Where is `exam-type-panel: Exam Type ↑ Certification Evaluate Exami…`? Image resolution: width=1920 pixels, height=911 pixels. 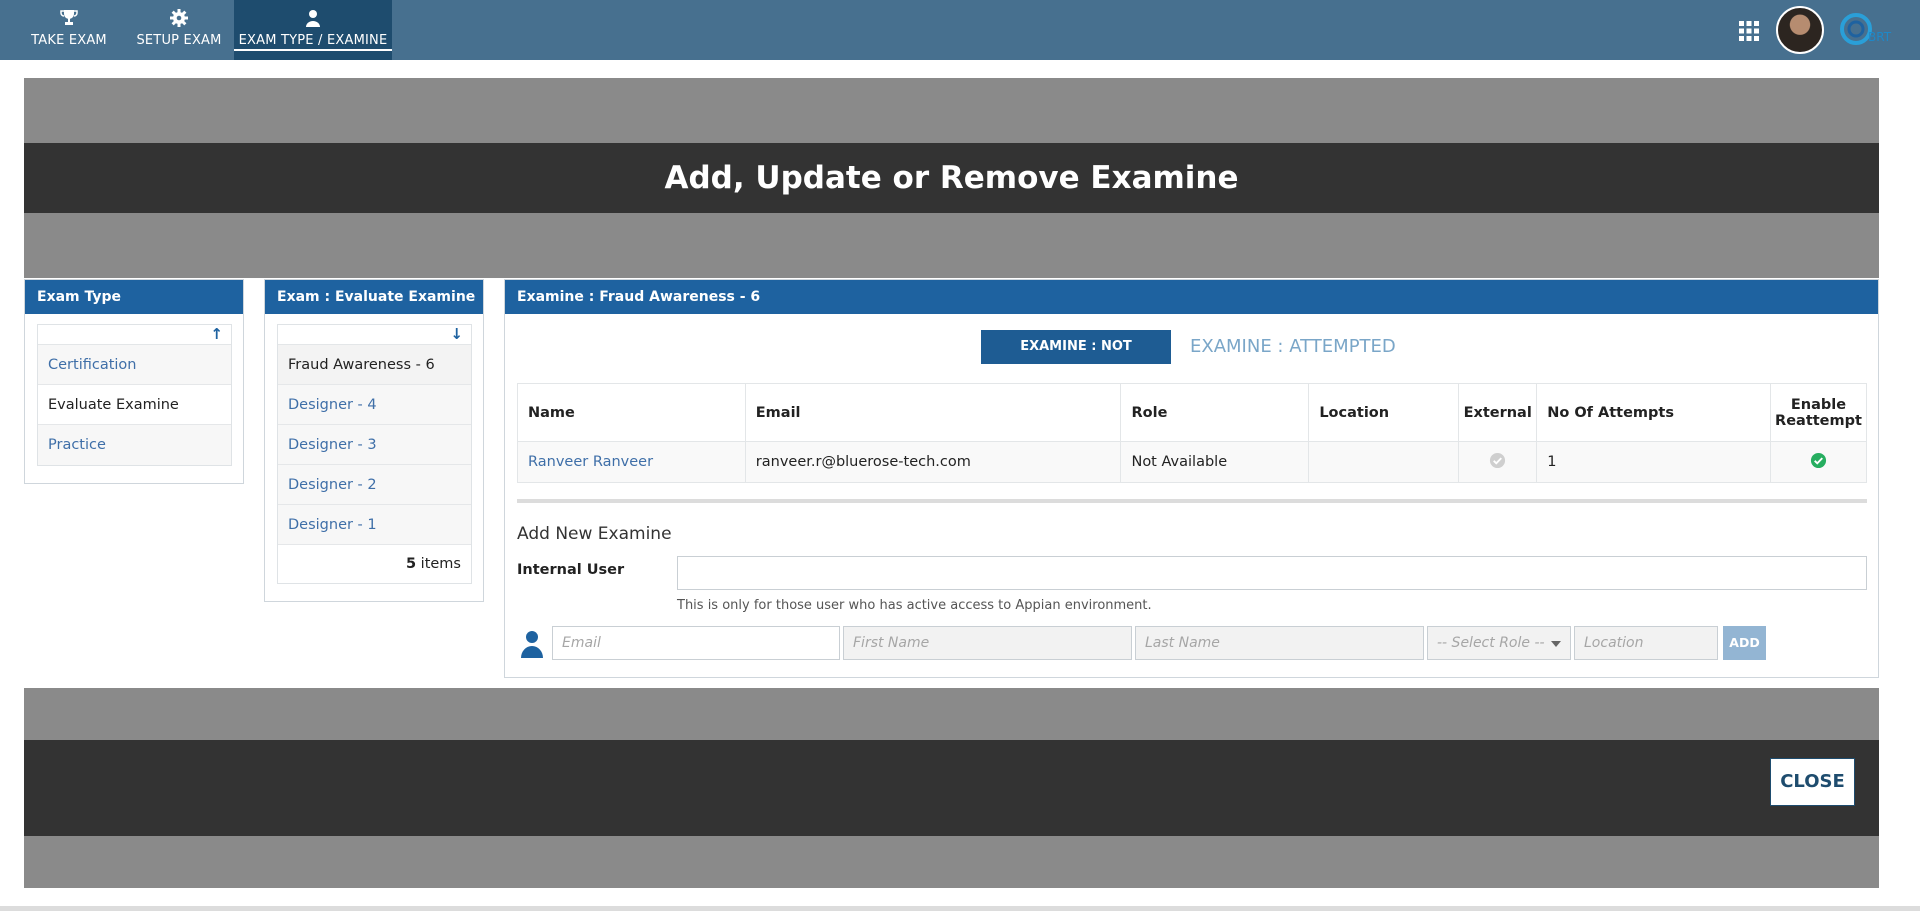
exam-type-panel: Exam Type ↑ Certification Evaluate Exami… is located at coordinates (134, 381).